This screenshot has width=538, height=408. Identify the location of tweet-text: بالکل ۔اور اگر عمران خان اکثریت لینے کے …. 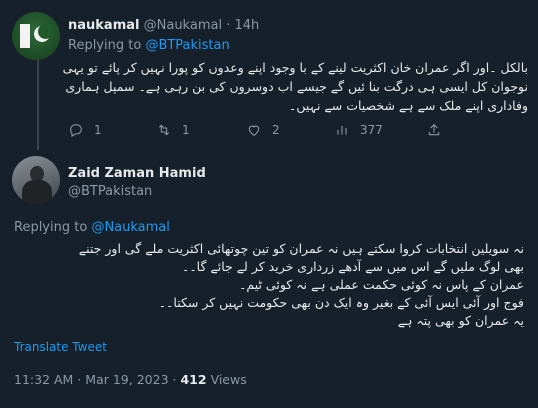
(295, 86).